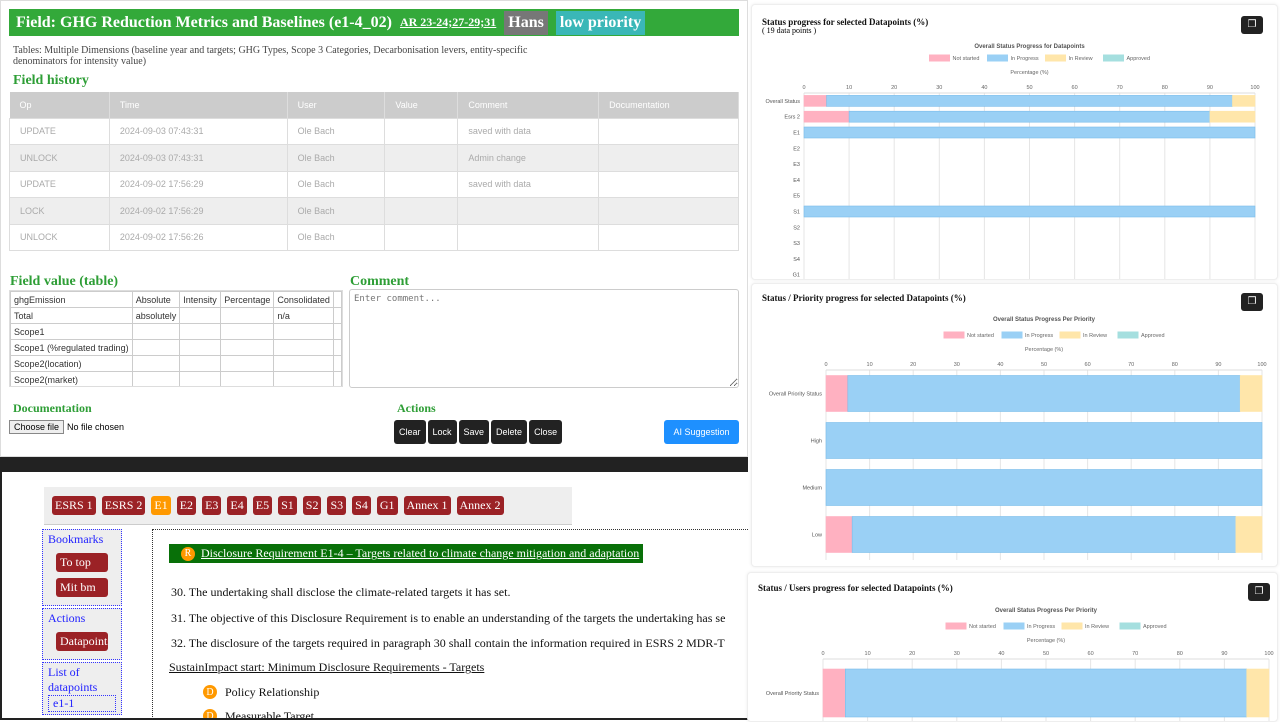 The height and width of the screenshot is (722, 1280). What do you see at coordinates (894, 88) in the screenshot?
I see `x-tick-label: 20` at bounding box center [894, 88].